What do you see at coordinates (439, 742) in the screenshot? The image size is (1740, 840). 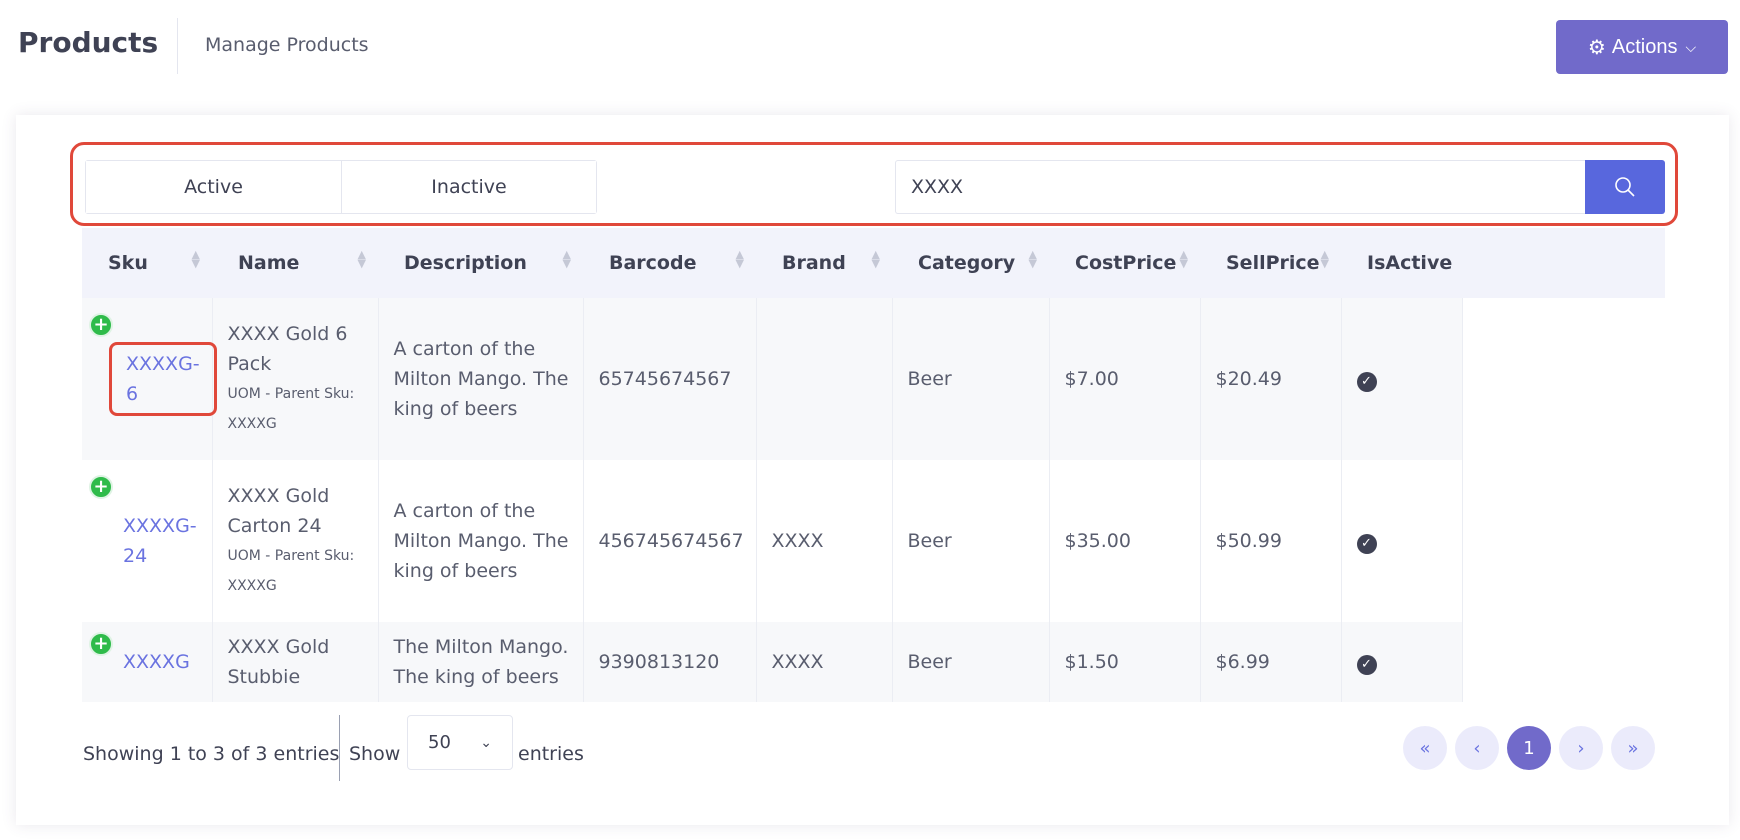 I see `page-size-value: 50` at bounding box center [439, 742].